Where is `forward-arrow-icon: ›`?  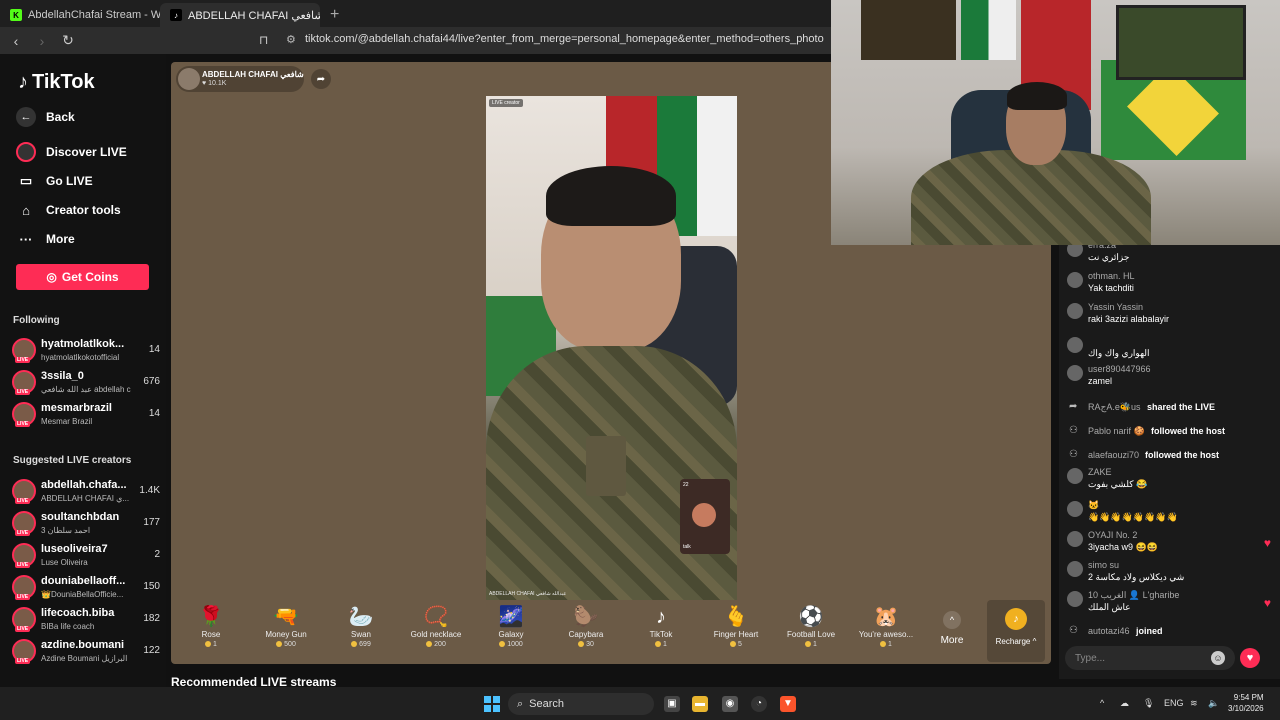
forward-arrow-icon: › is located at coordinates (42, 41).